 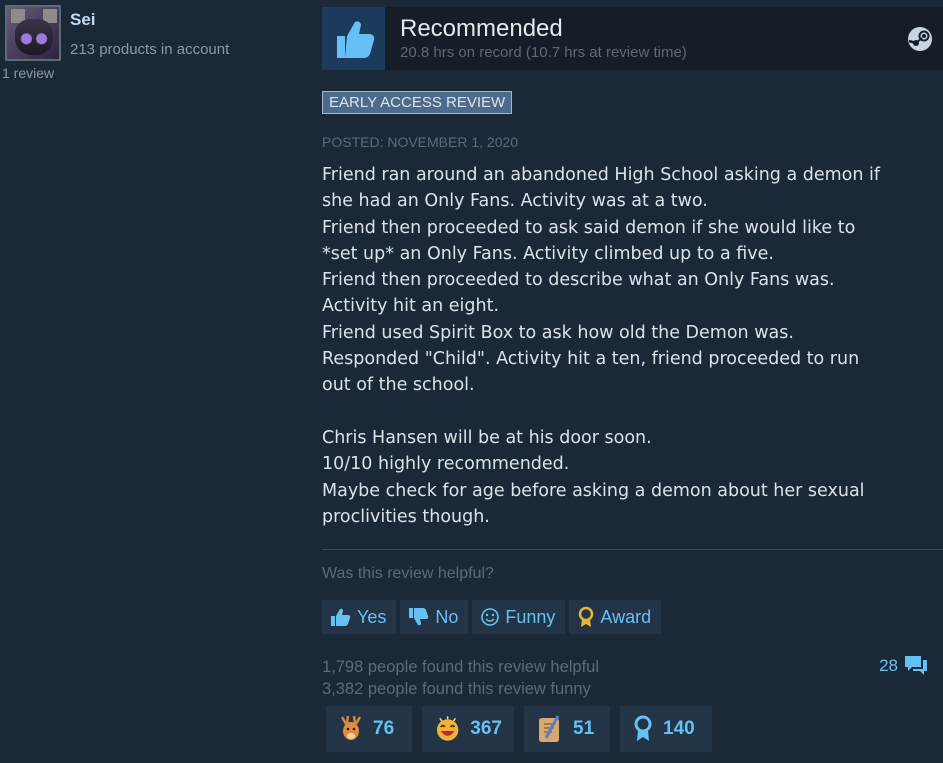 I want to click on vote-funny-label: Funny, so click(x=530, y=616).